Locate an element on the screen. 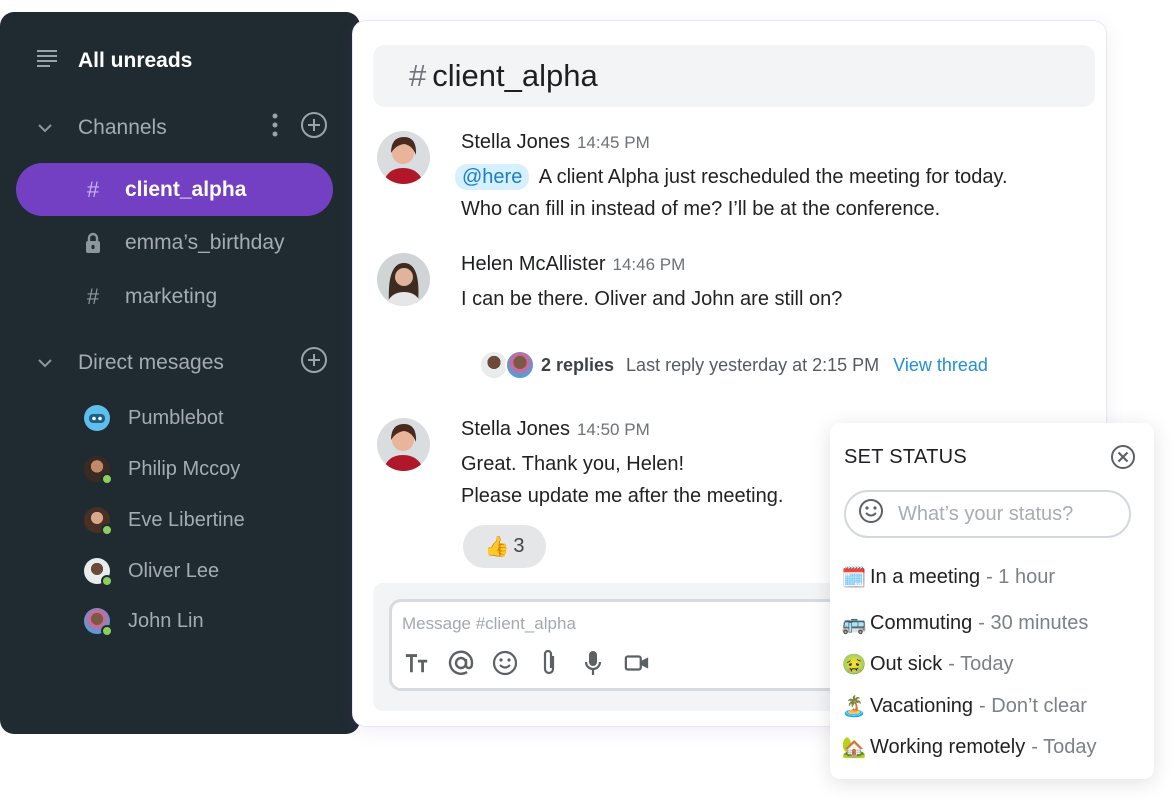 The height and width of the screenshot is (800, 1175). status-option-out-sick: 🤢 Out sick - Today is located at coordinates (927, 664).